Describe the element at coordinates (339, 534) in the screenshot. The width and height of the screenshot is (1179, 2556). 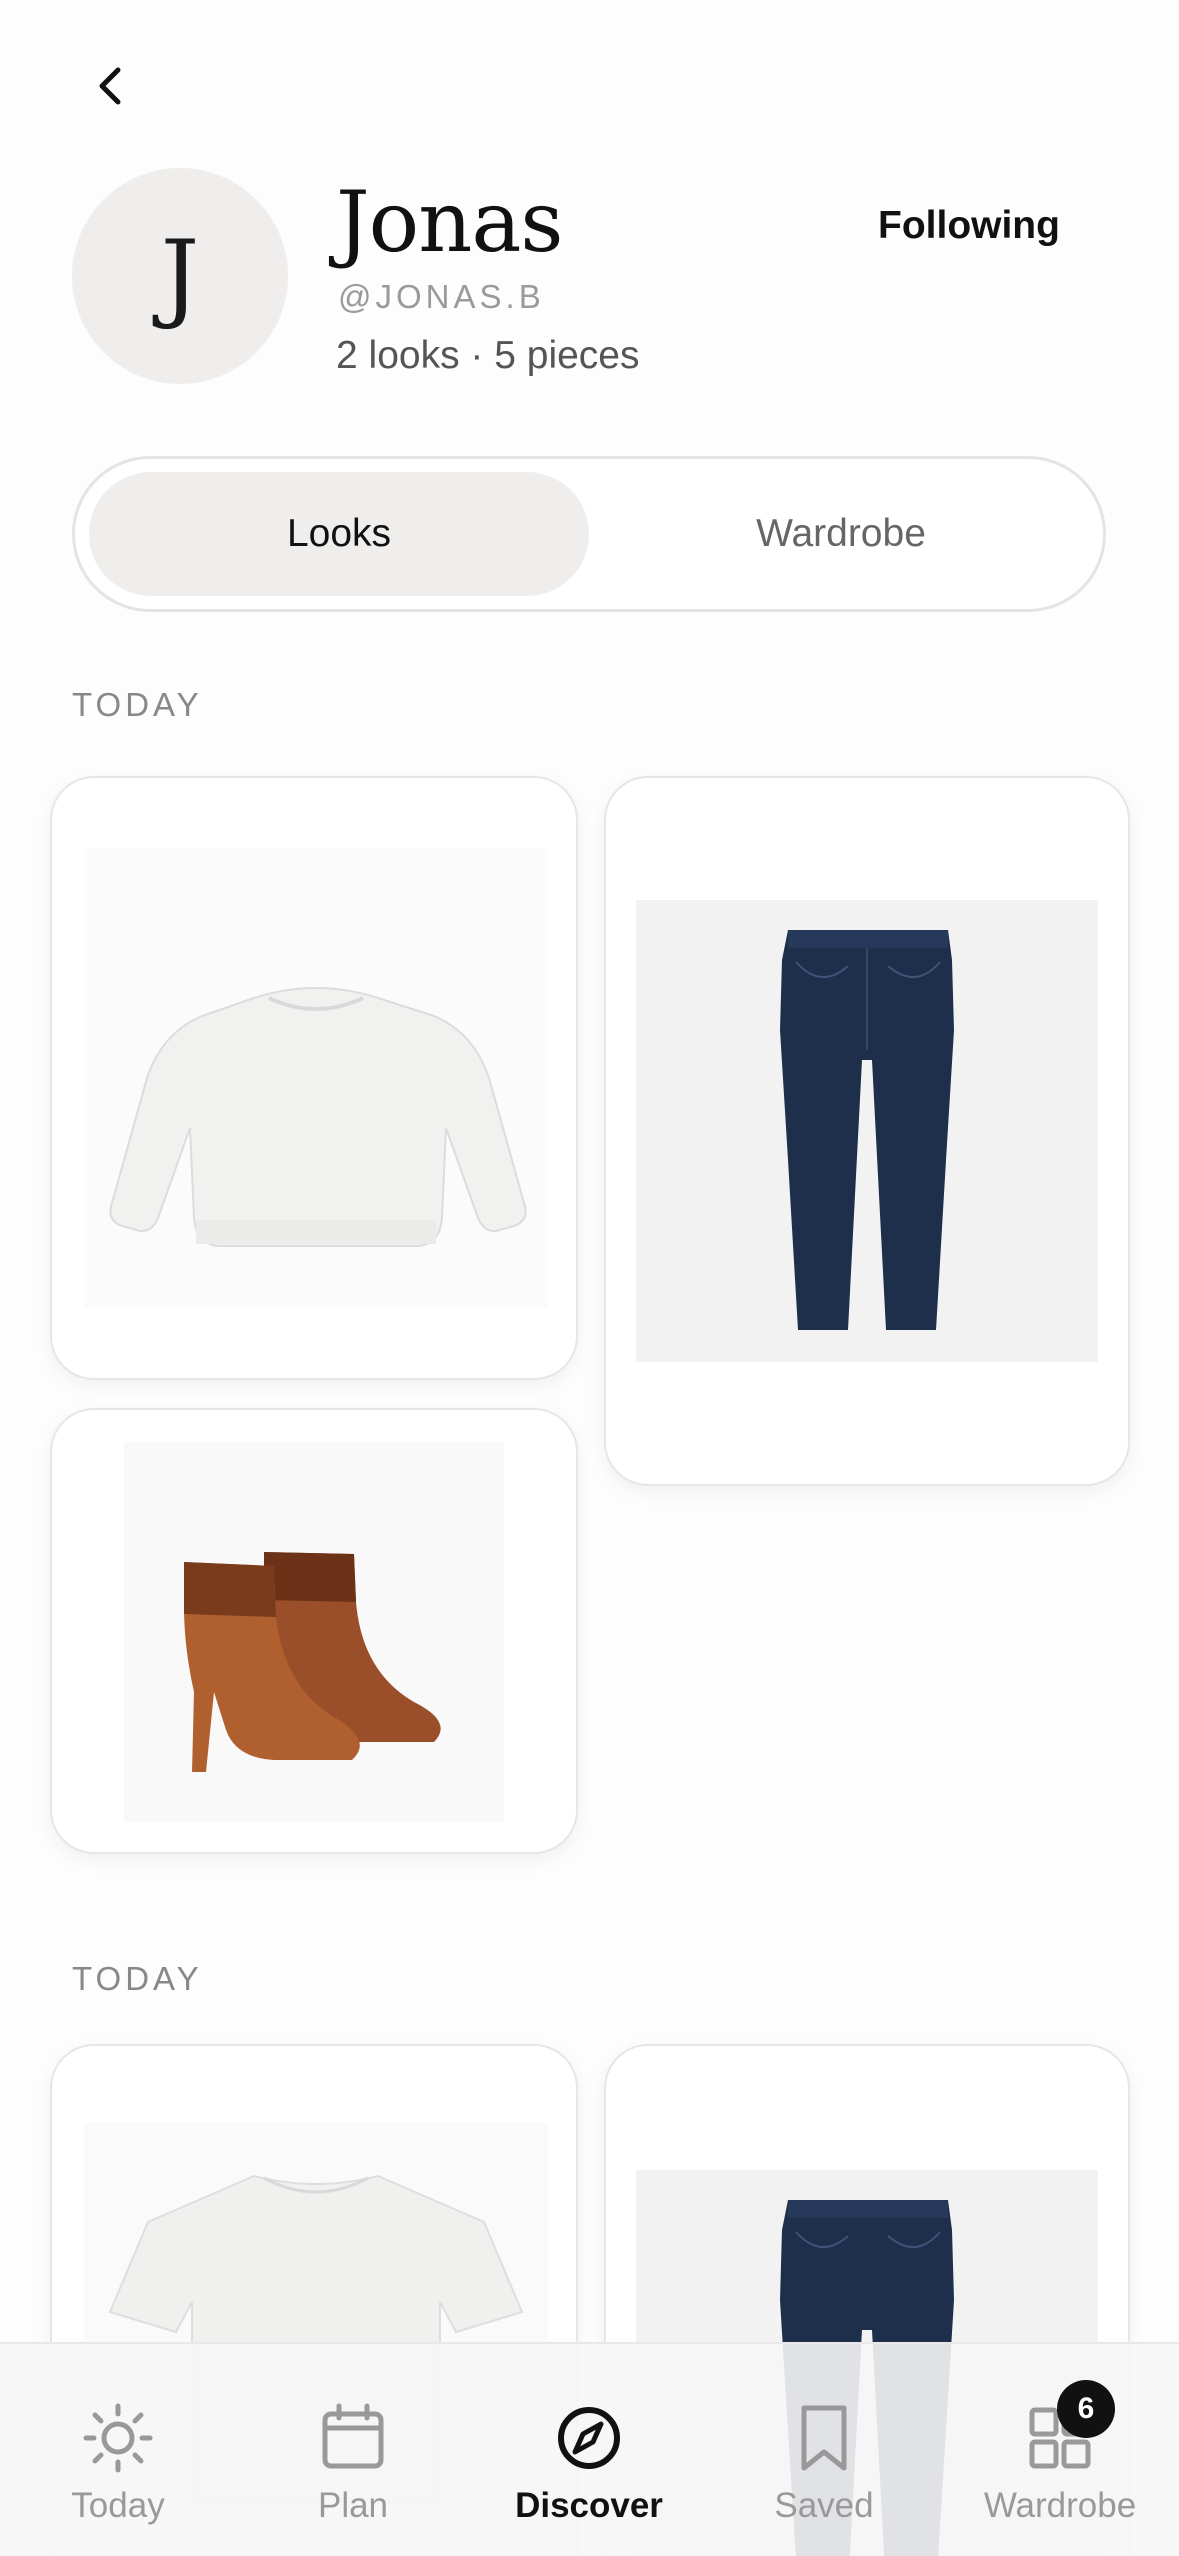
I see `tab-looks: Looks` at that location.